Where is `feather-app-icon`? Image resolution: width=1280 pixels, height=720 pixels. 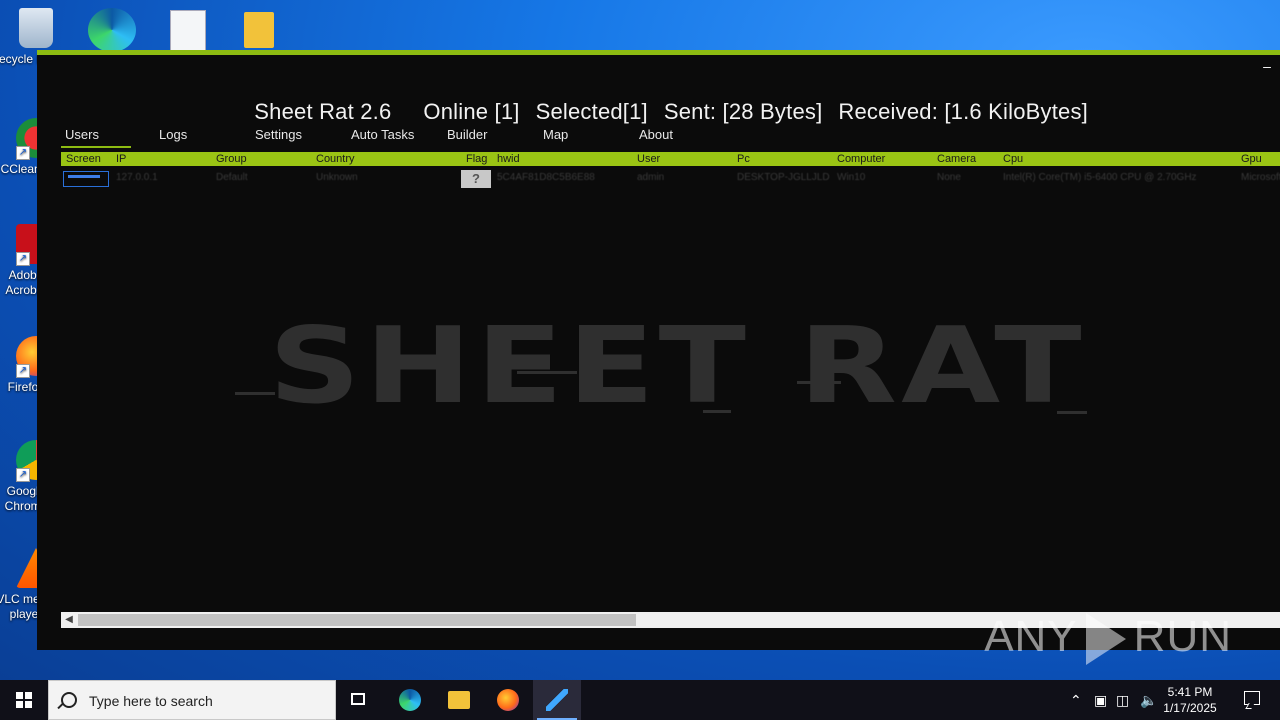 feather-app-icon is located at coordinates (557, 700).